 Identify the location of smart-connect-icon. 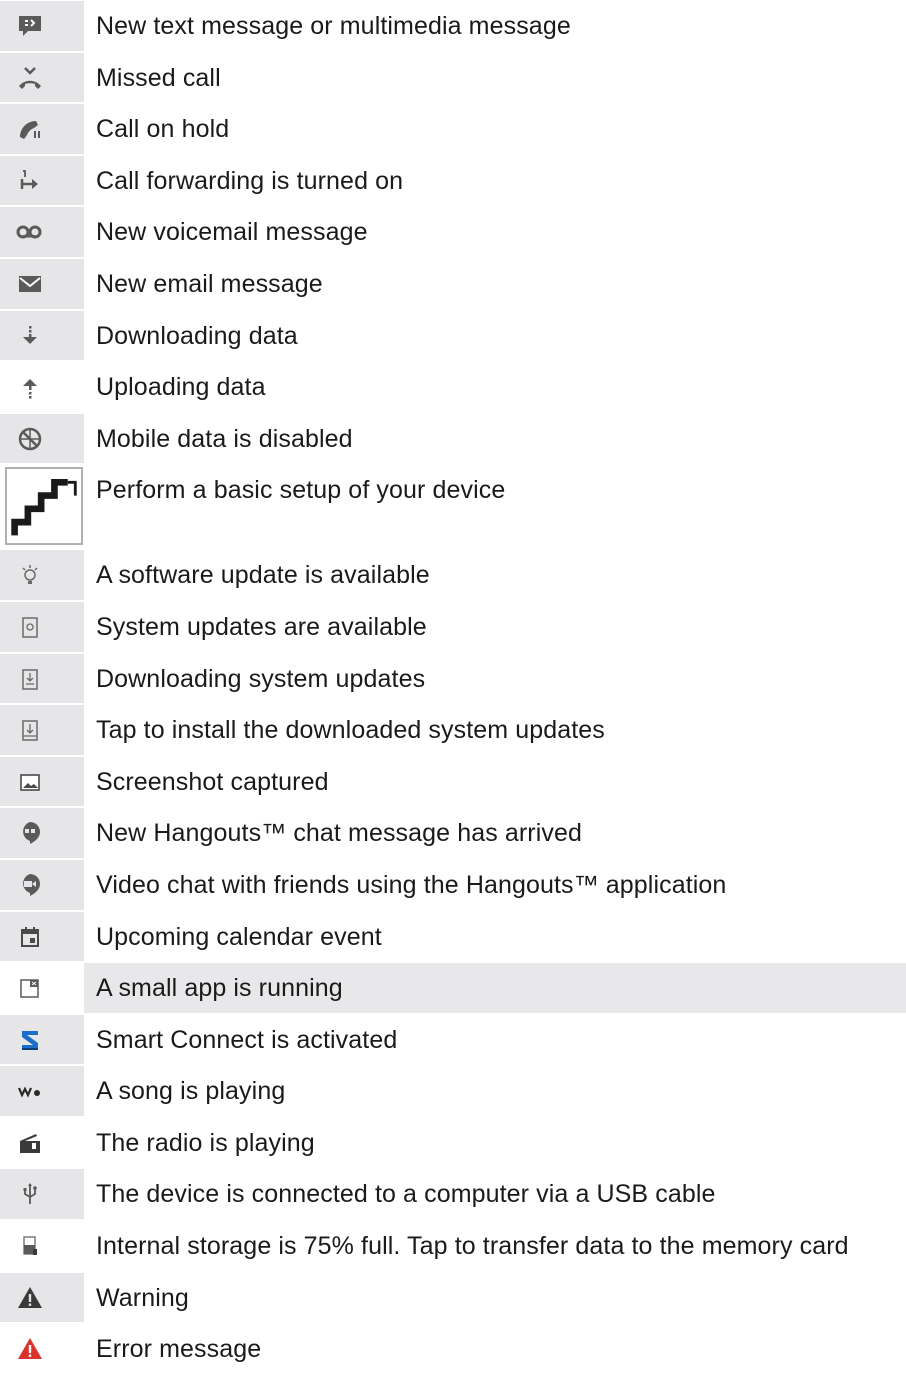
(30, 1040).